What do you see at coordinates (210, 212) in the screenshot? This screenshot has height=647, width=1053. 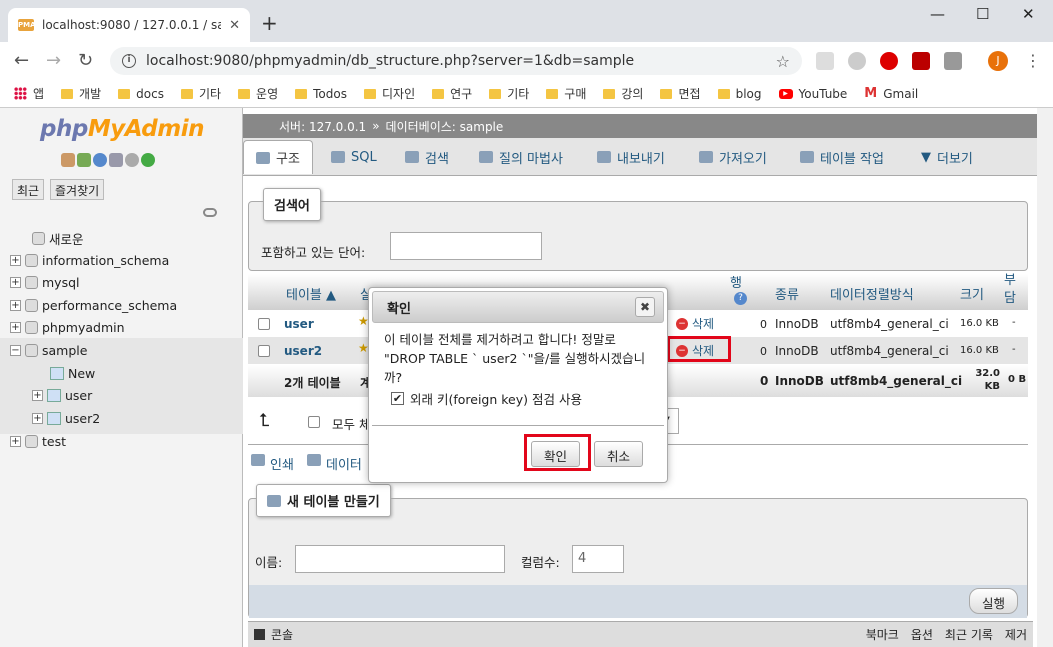 I see `link-icon` at bounding box center [210, 212].